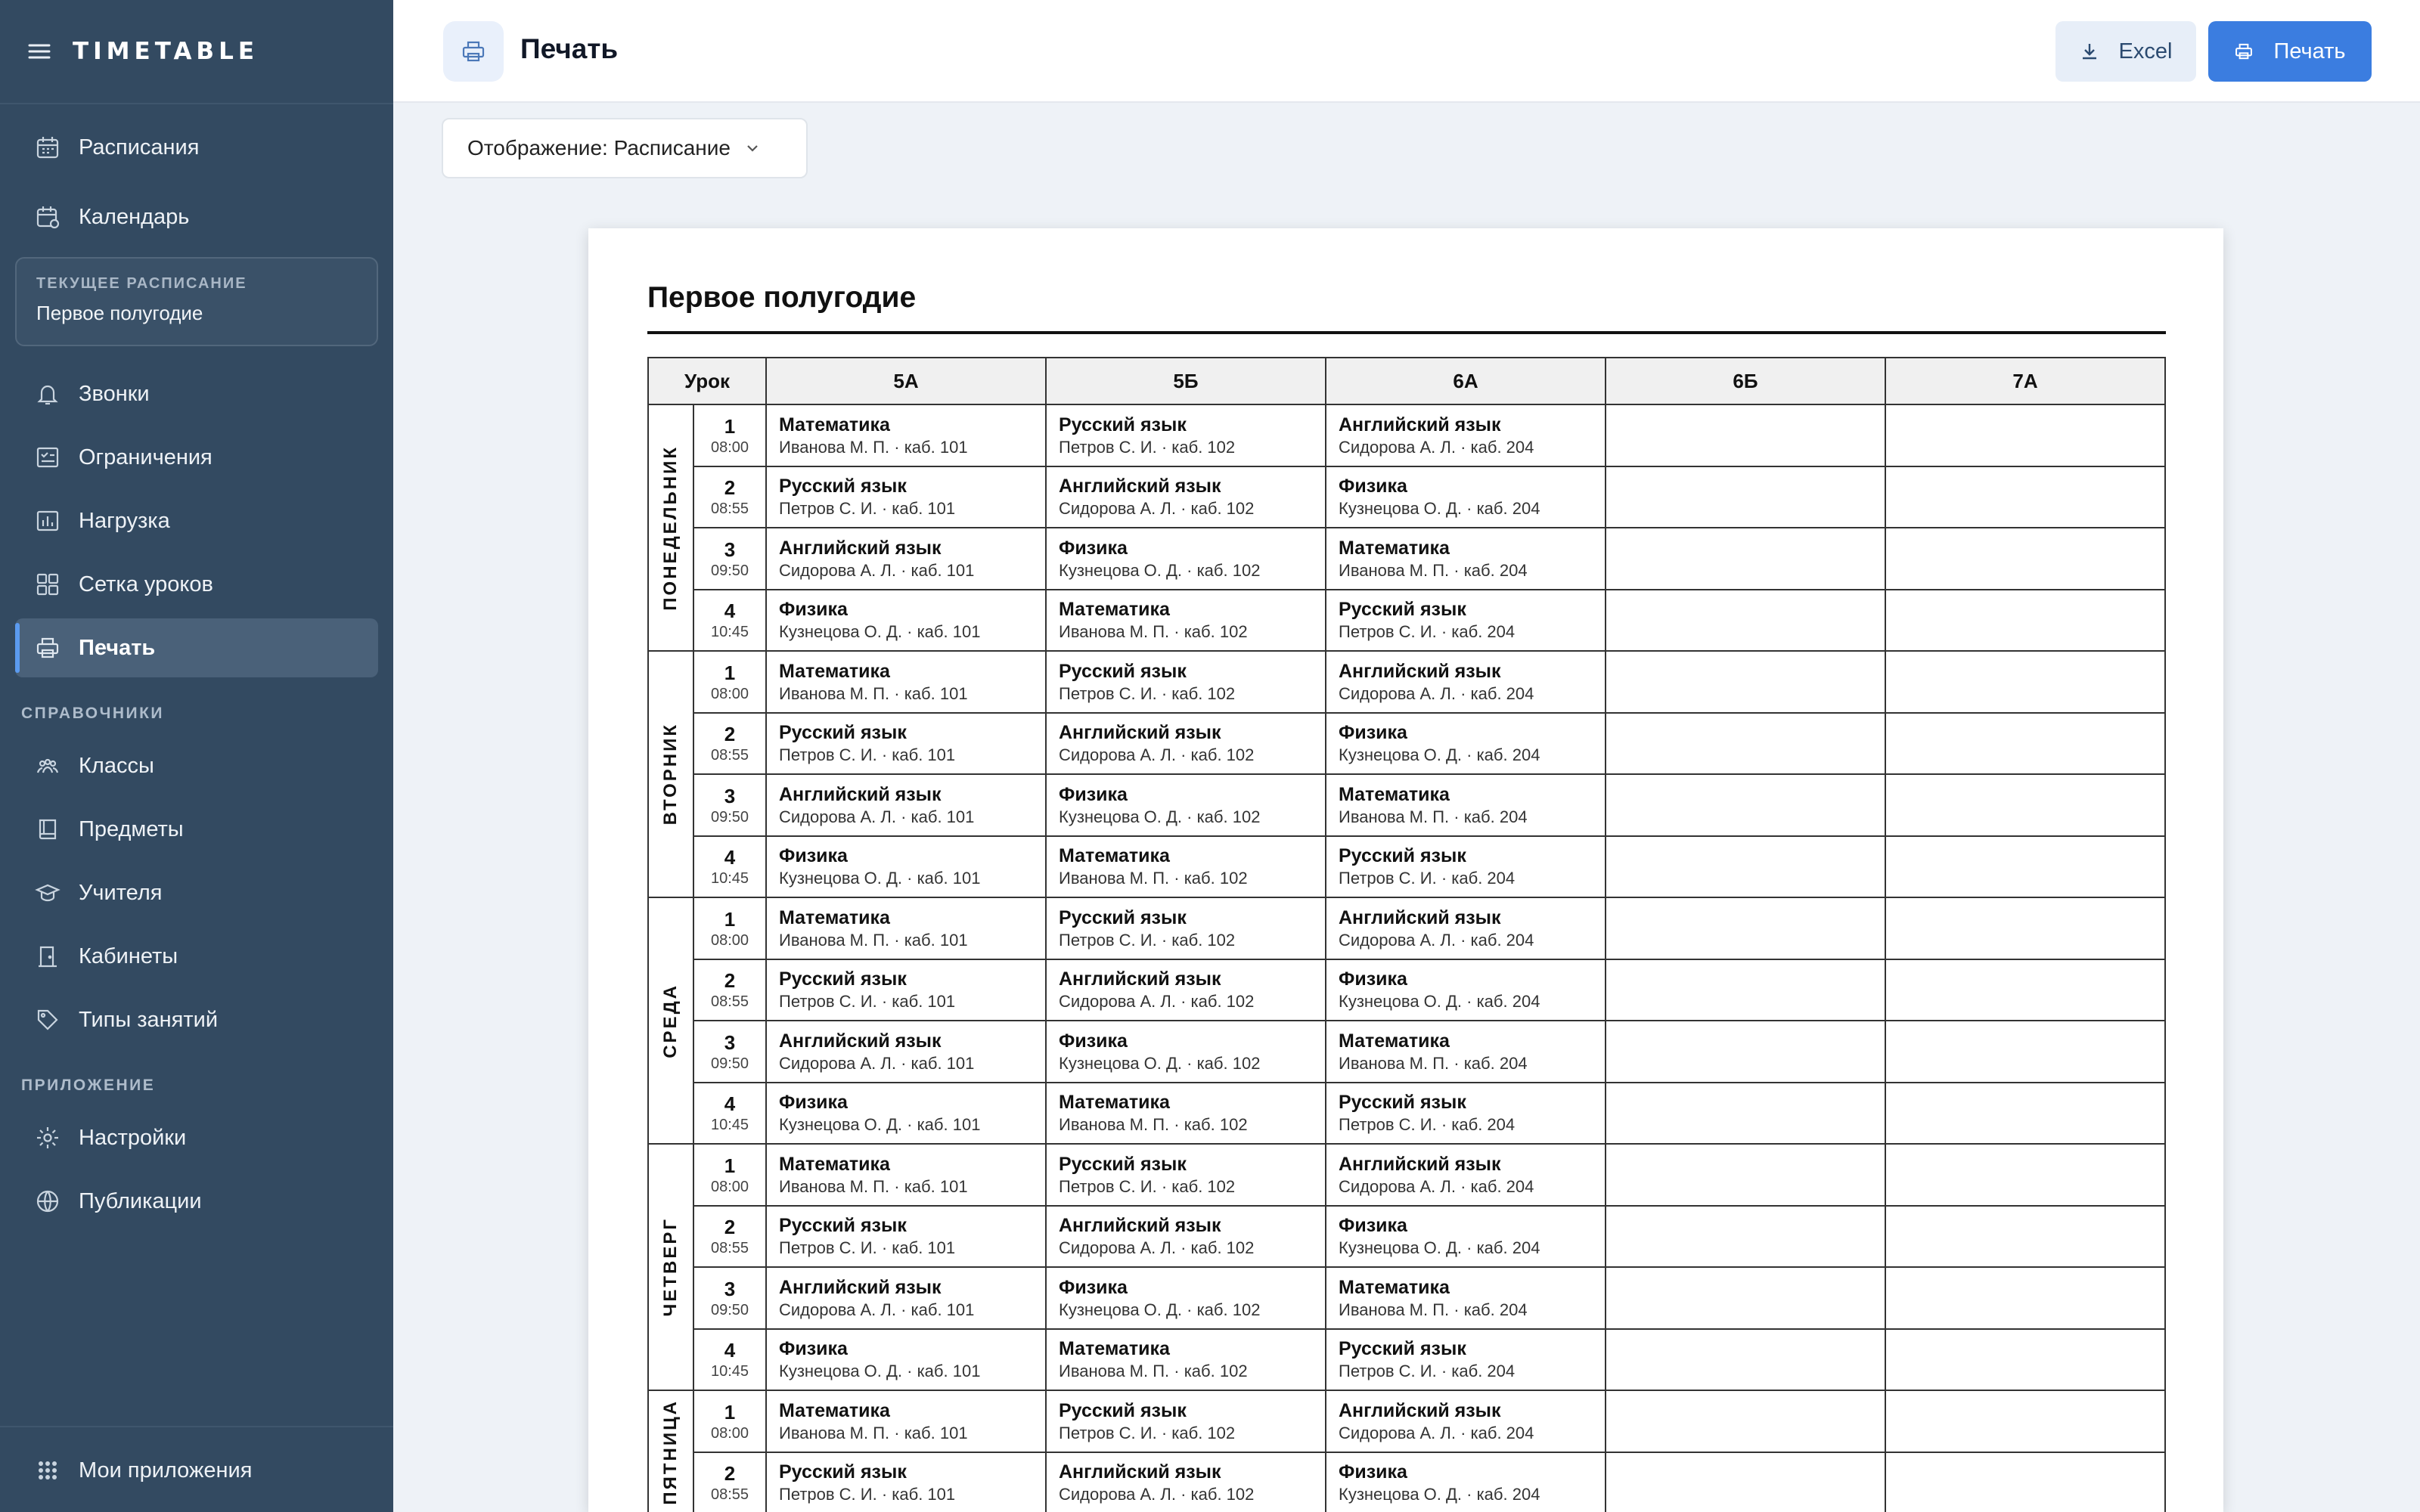 The height and width of the screenshot is (1512, 2420). Describe the element at coordinates (730, 1228) in the screenshot. I see `lesson-number: 2` at that location.